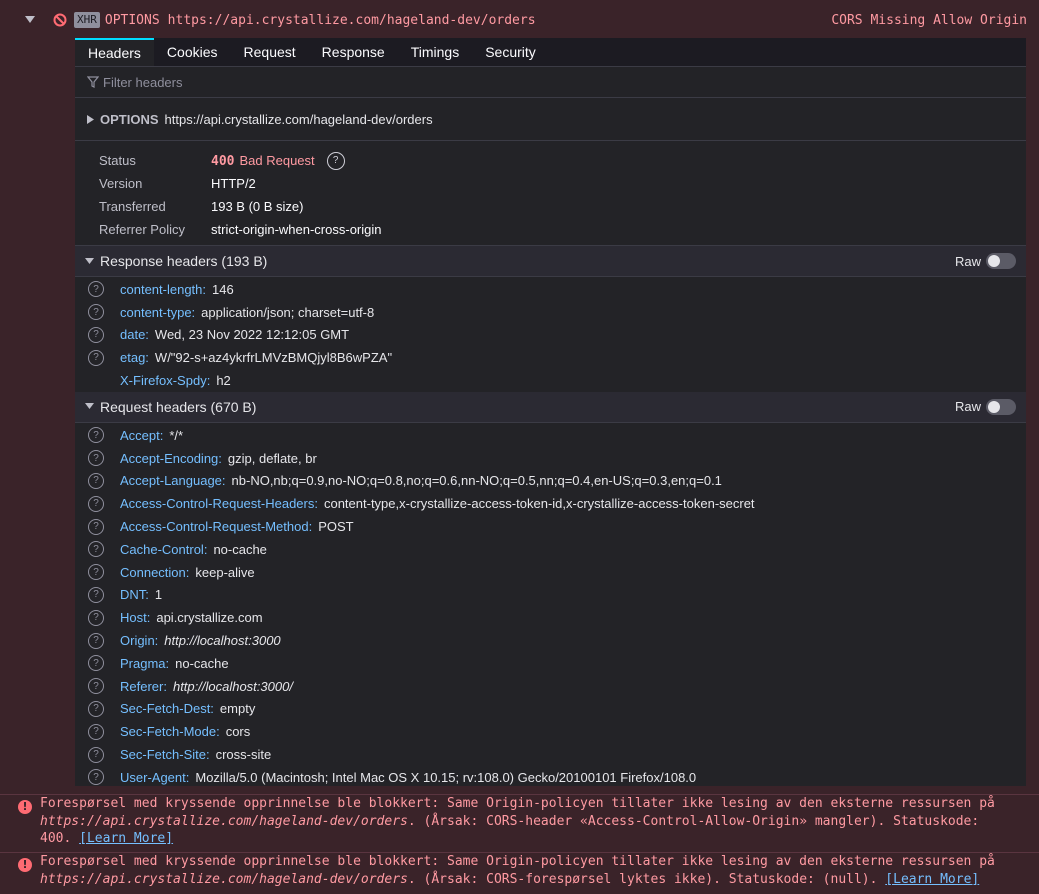 The width and height of the screenshot is (1039, 894). Describe the element at coordinates (223, 289) in the screenshot. I see `header-value: 146` at that location.